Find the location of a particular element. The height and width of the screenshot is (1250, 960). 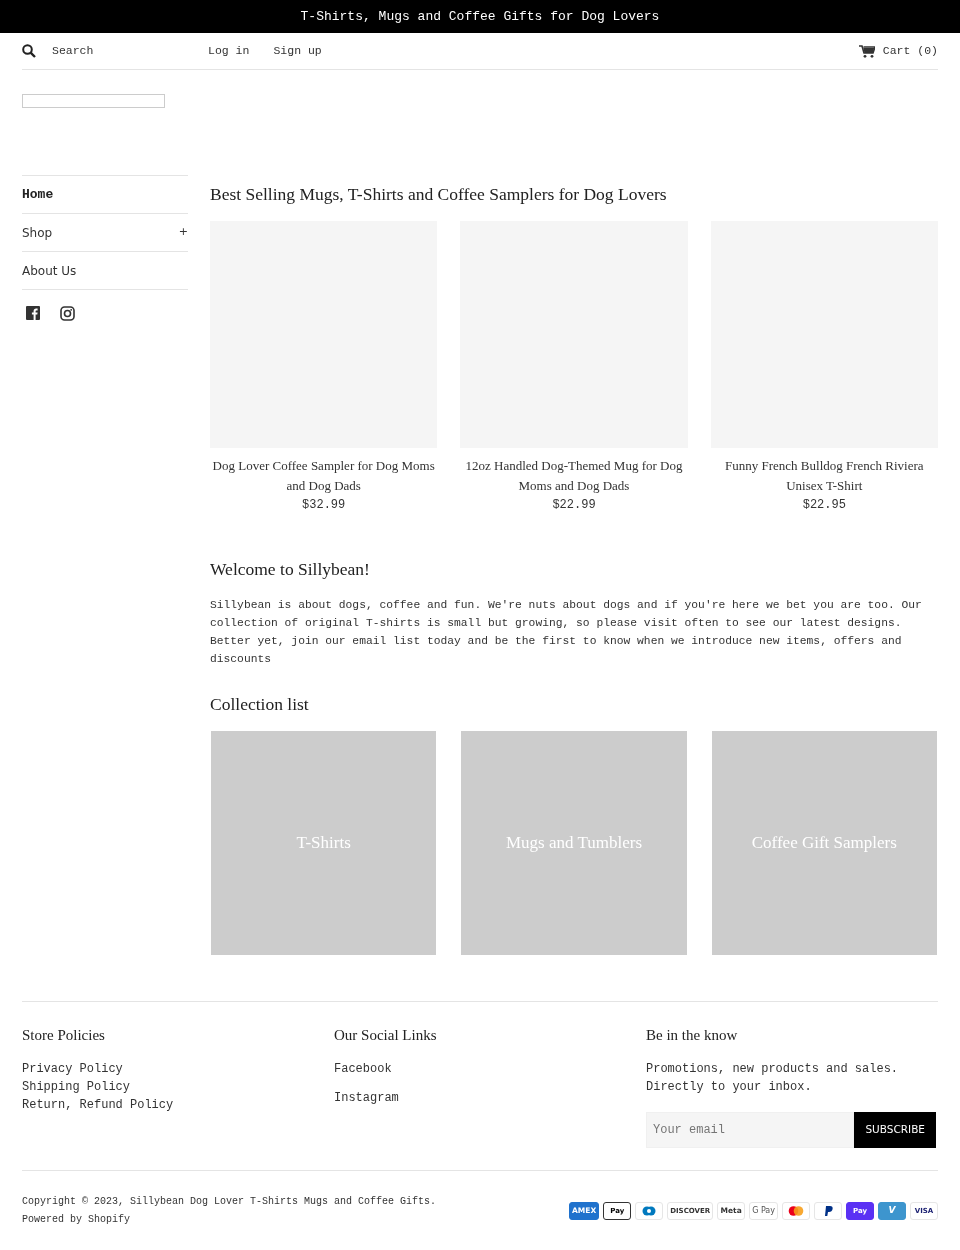

section-heading: Collection list is located at coordinates (260, 704).